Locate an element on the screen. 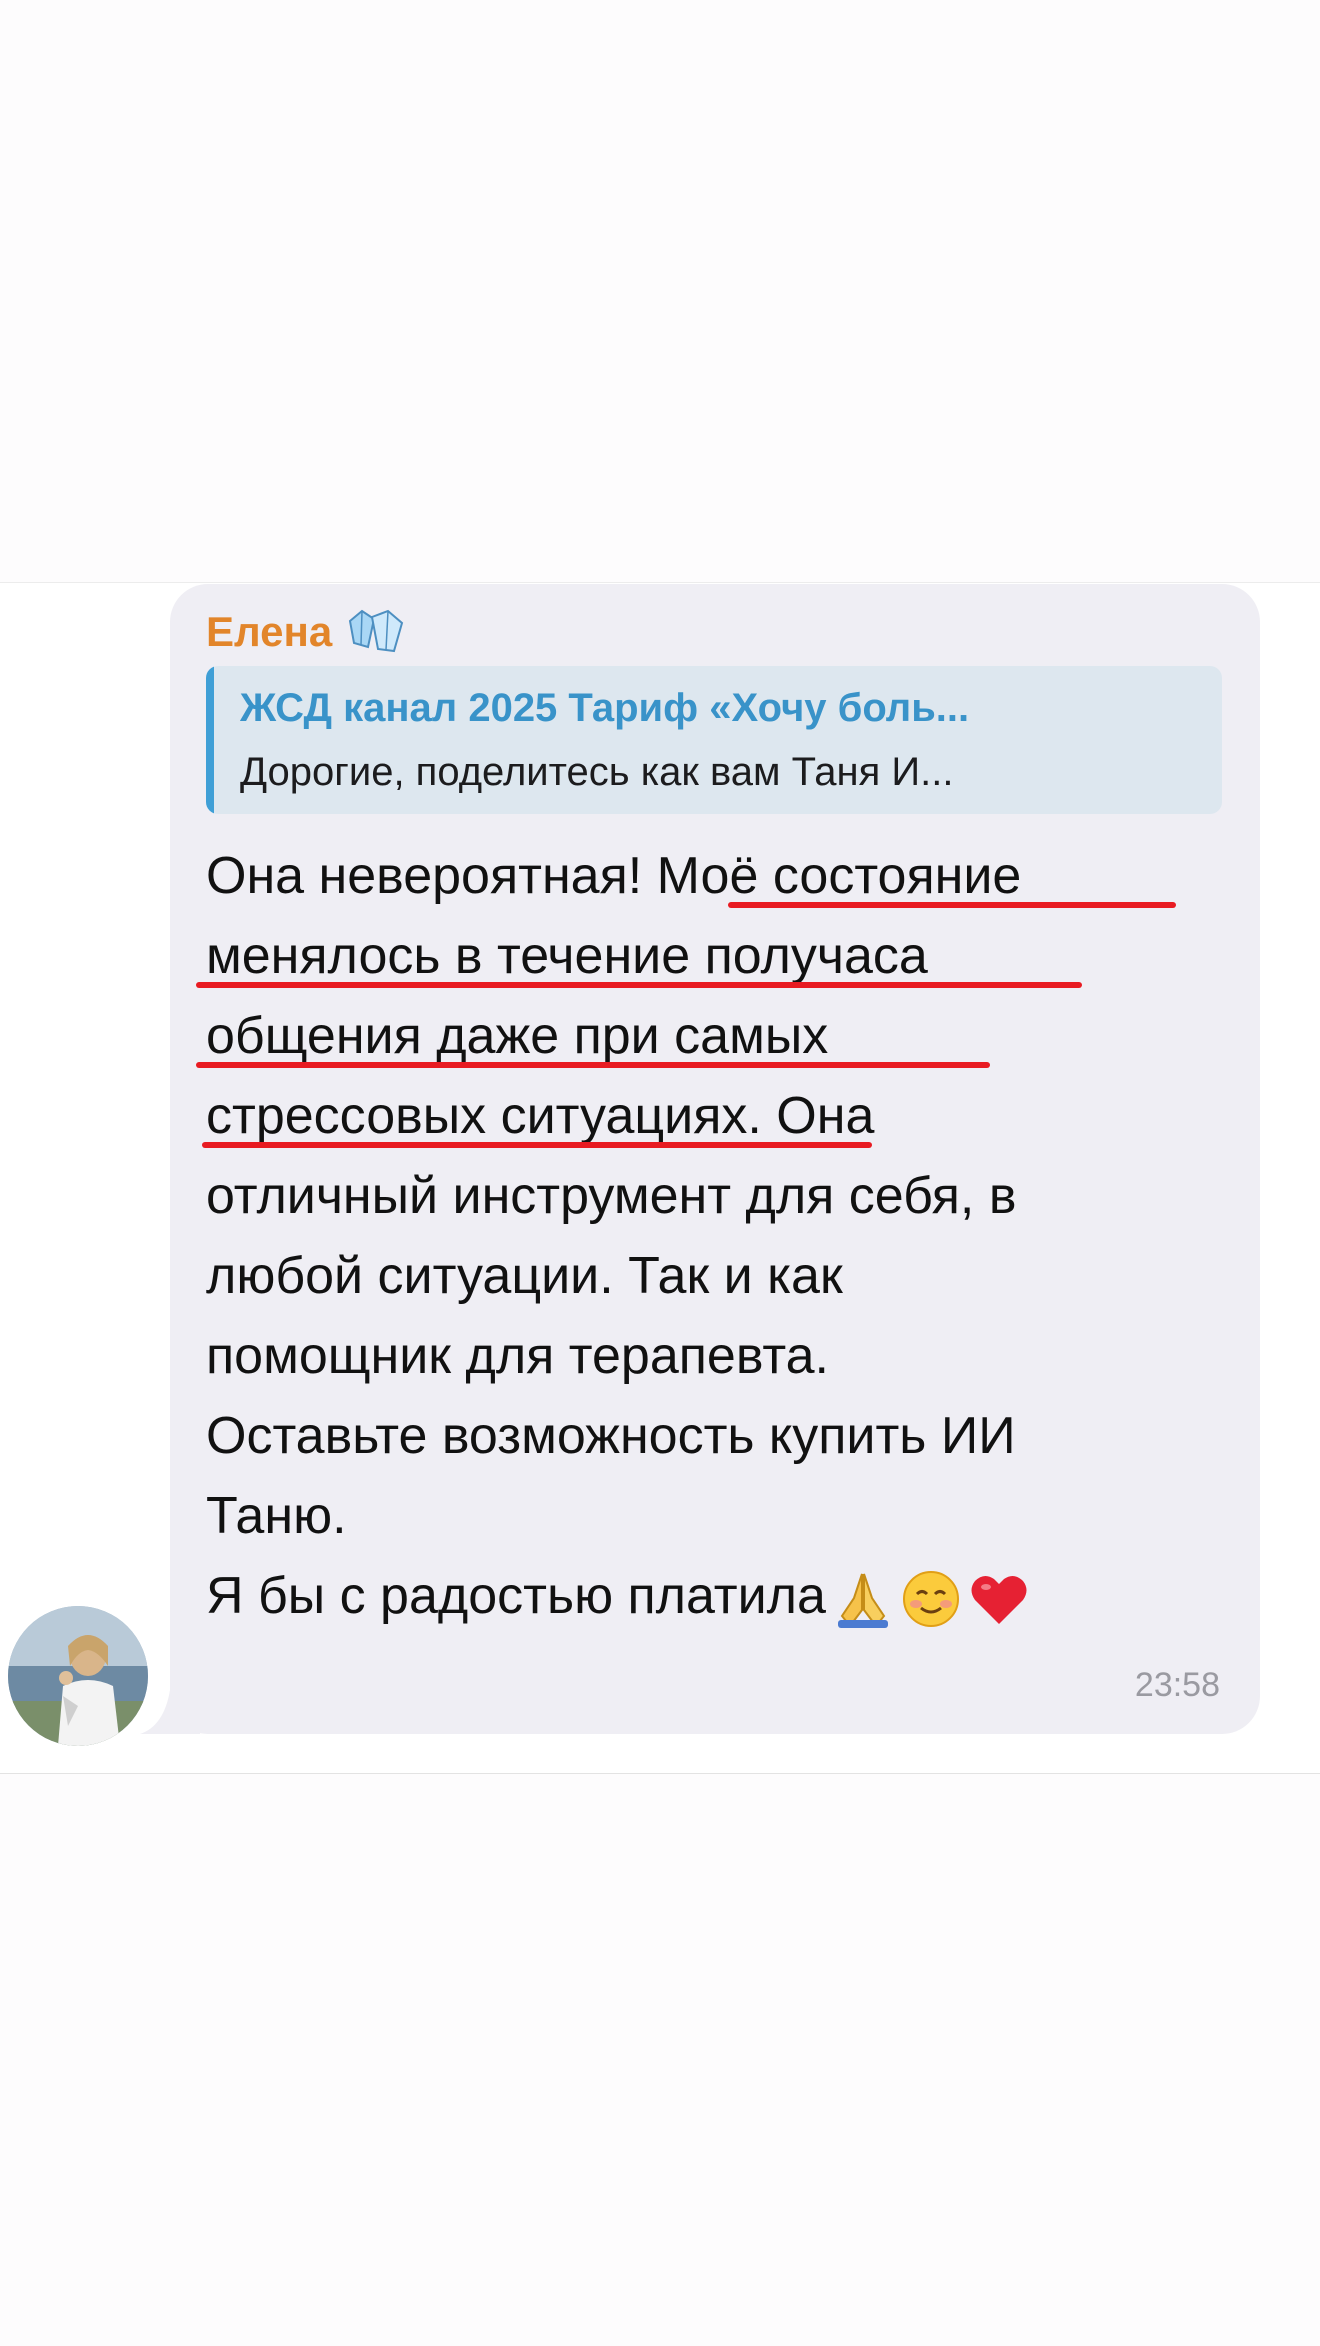 Image resolution: width=1320 pixels, height=2346 pixels. reply-accent-bar is located at coordinates (210, 740).